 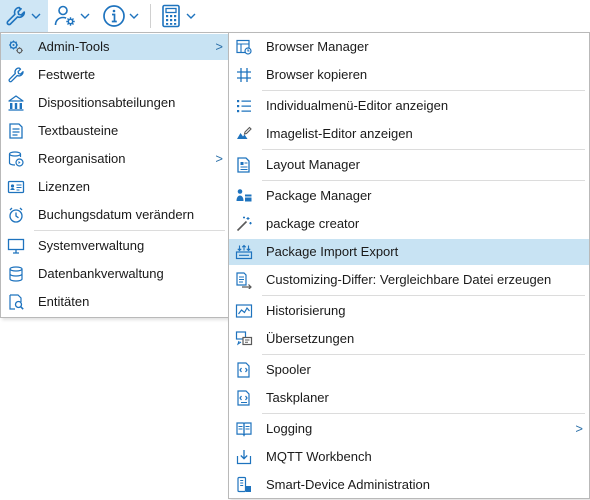 I want to click on toolbar, so click(x=295, y=16).